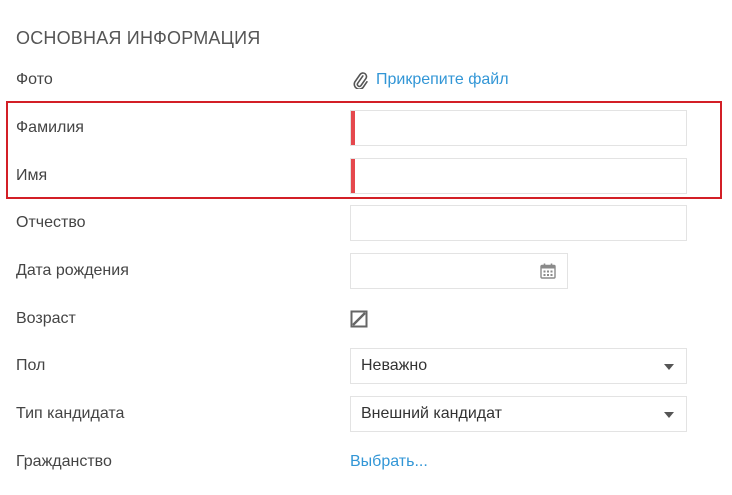  What do you see at coordinates (518, 176) in the screenshot?
I see `first-name-input` at bounding box center [518, 176].